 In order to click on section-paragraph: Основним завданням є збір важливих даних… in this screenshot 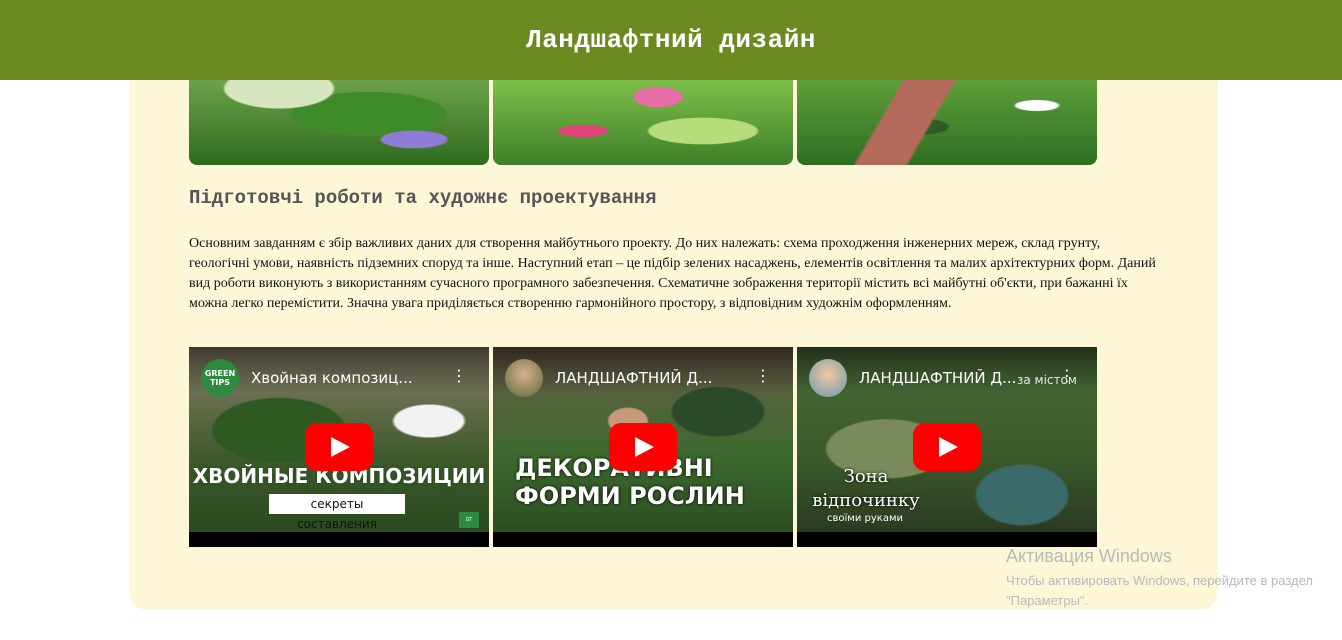, I will do `click(672, 273)`.